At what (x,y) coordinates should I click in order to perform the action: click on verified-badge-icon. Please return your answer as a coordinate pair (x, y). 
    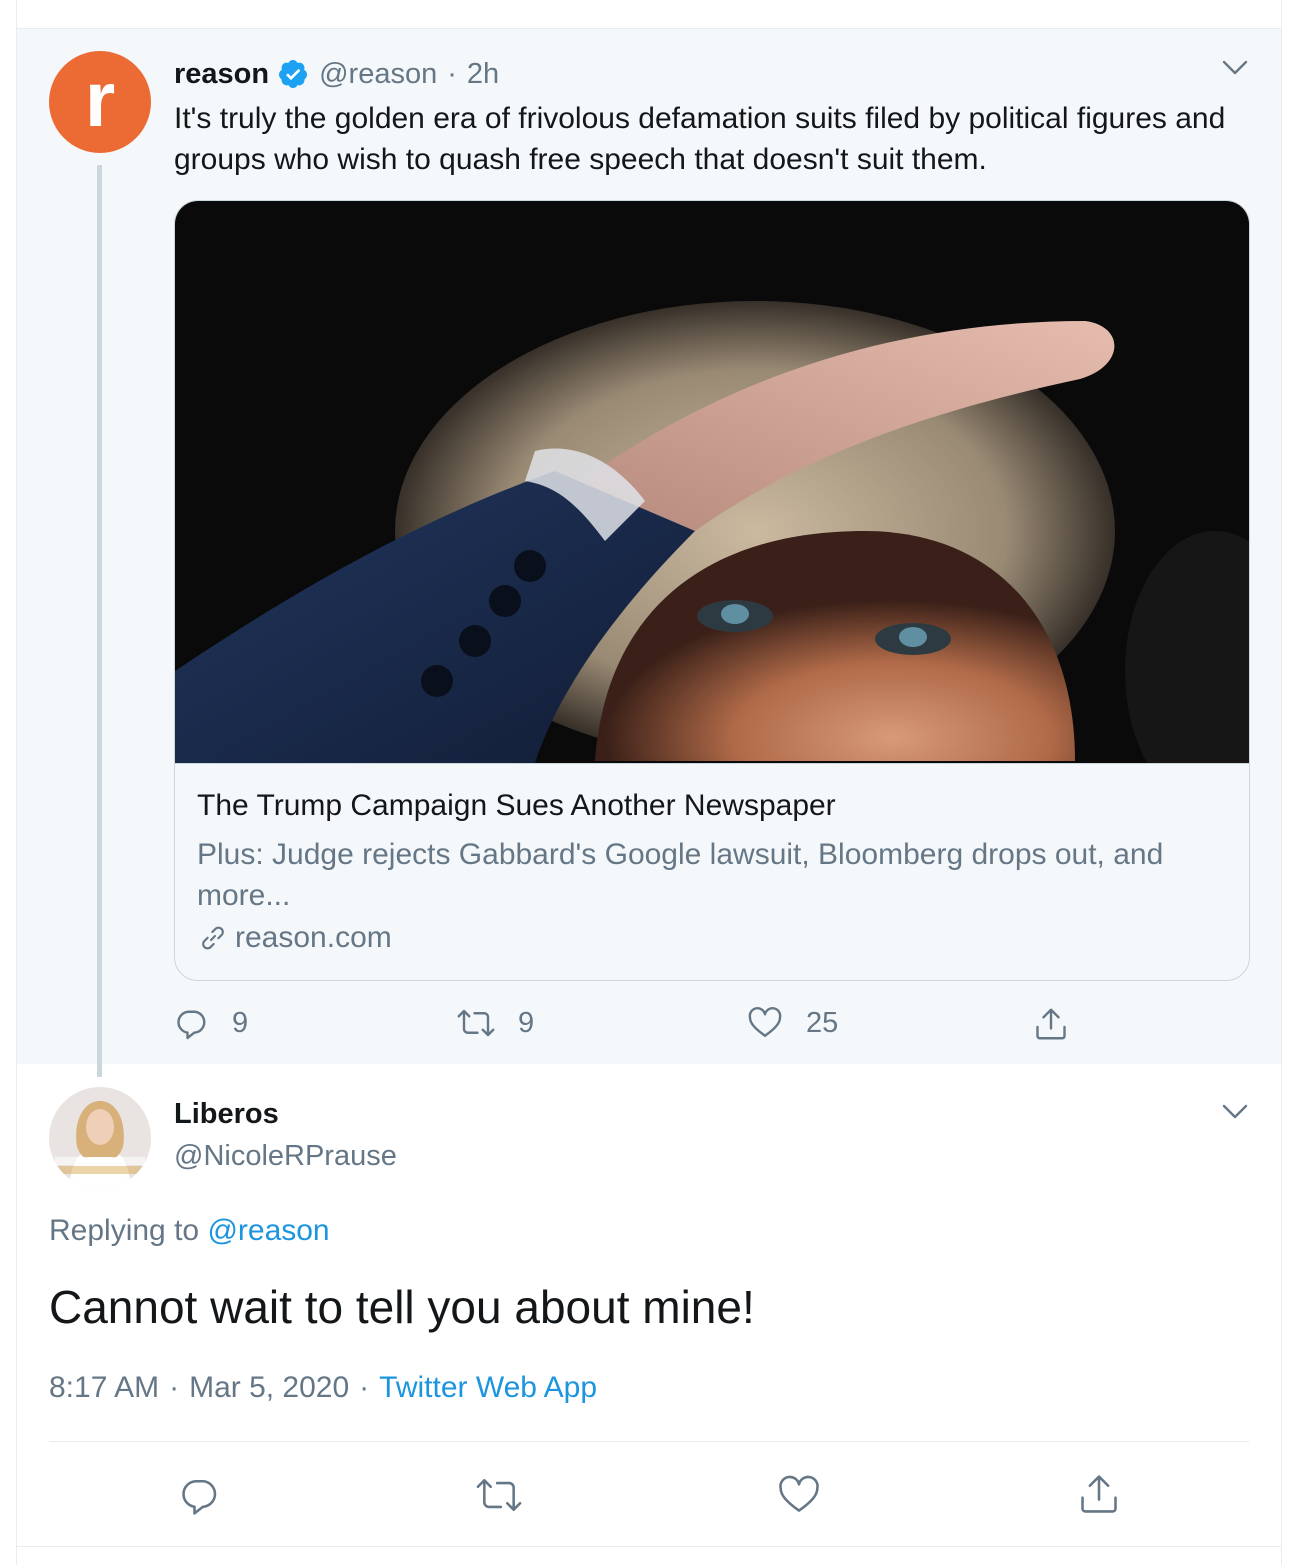
    Looking at the image, I should click on (293, 74).